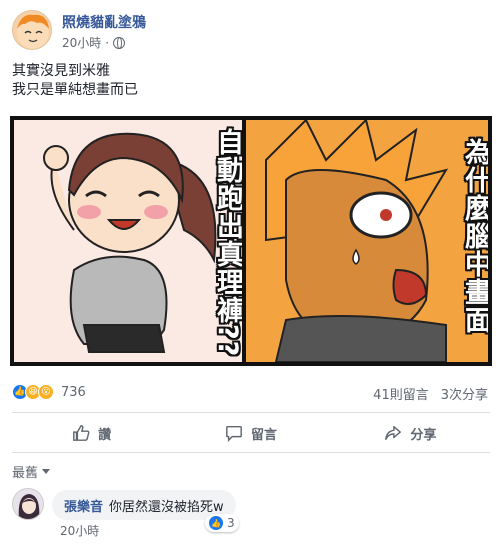 The height and width of the screenshot is (549, 502). What do you see at coordinates (263, 435) in the screenshot?
I see `comment-label: 留言` at bounding box center [263, 435].